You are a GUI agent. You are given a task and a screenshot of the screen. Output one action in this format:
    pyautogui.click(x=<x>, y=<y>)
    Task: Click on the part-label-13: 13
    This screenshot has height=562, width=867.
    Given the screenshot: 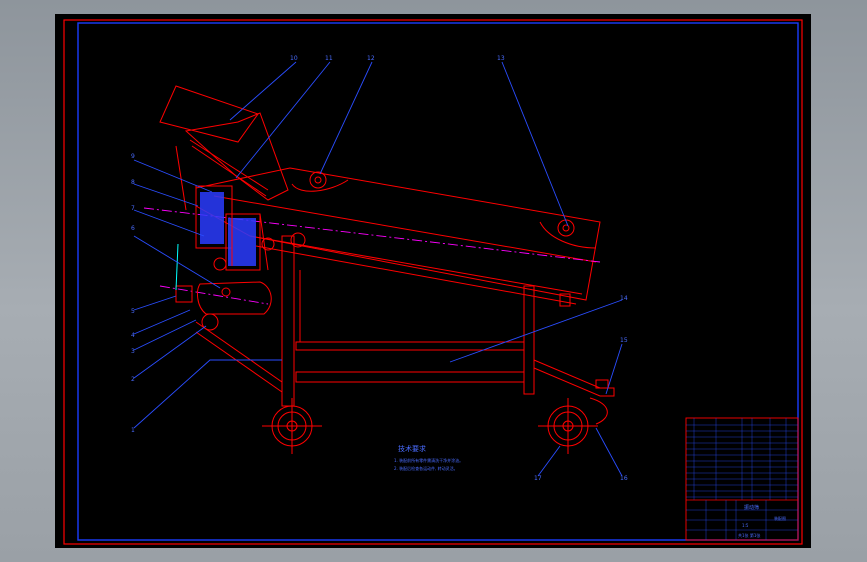 What is the action you would take?
    pyautogui.click(x=501, y=58)
    